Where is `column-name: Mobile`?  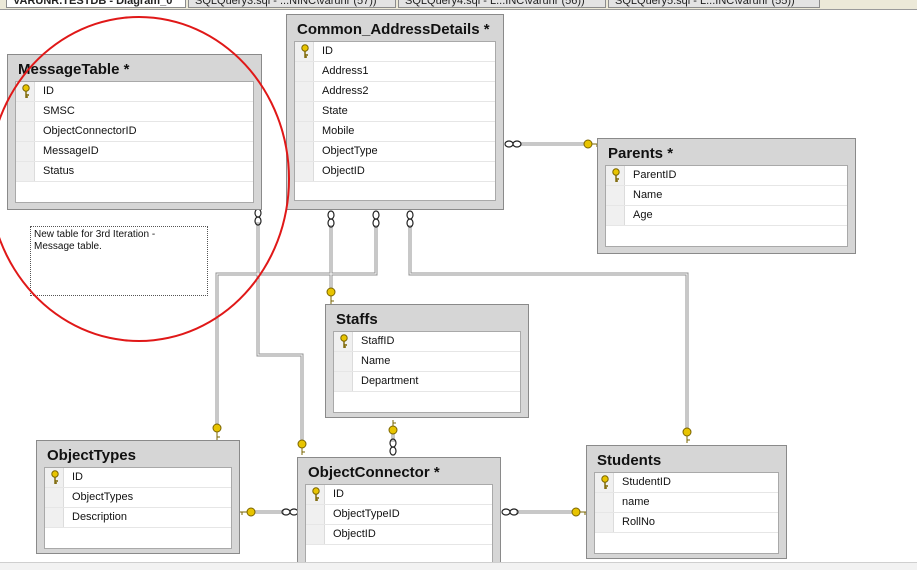
column-name: Mobile is located at coordinates (338, 131).